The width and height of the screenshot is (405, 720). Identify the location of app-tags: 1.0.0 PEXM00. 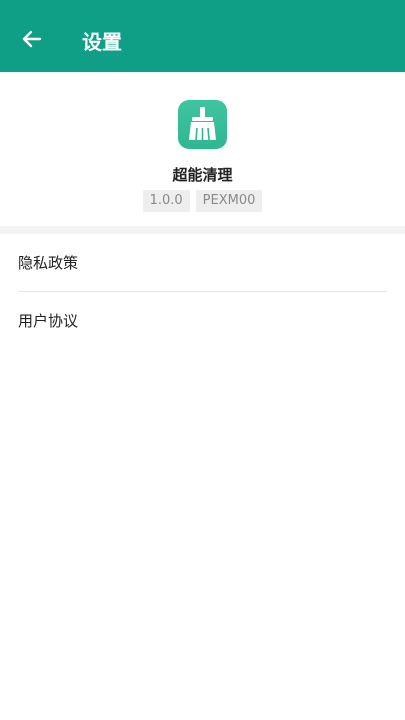
(202, 201).